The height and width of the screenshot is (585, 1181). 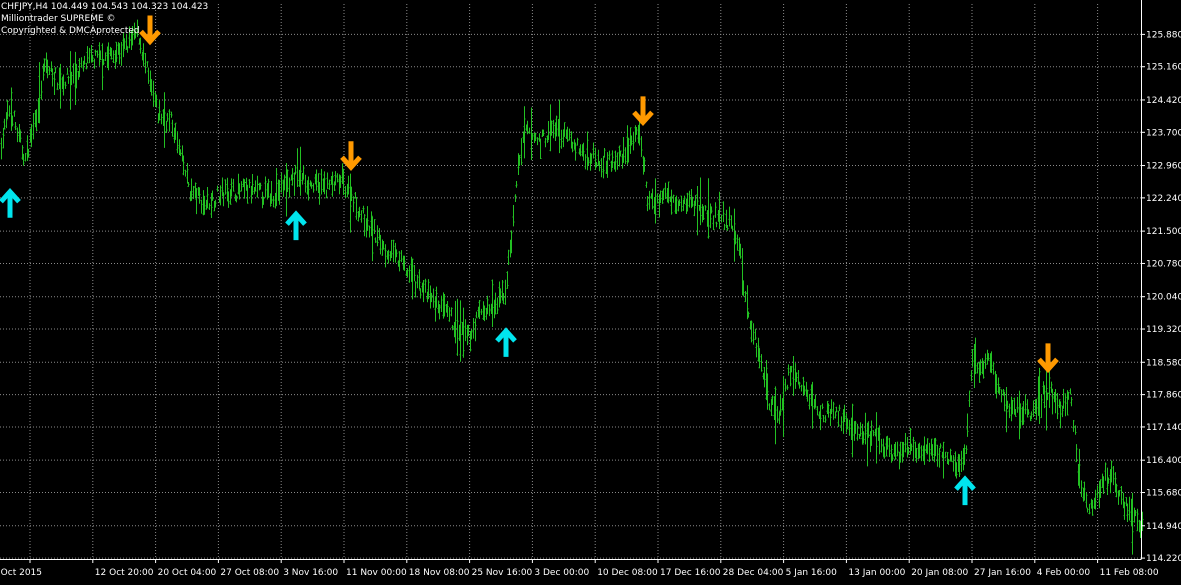 What do you see at coordinates (124, 573) in the screenshot?
I see `x-tick-label: 12 Oct 20:00` at bounding box center [124, 573].